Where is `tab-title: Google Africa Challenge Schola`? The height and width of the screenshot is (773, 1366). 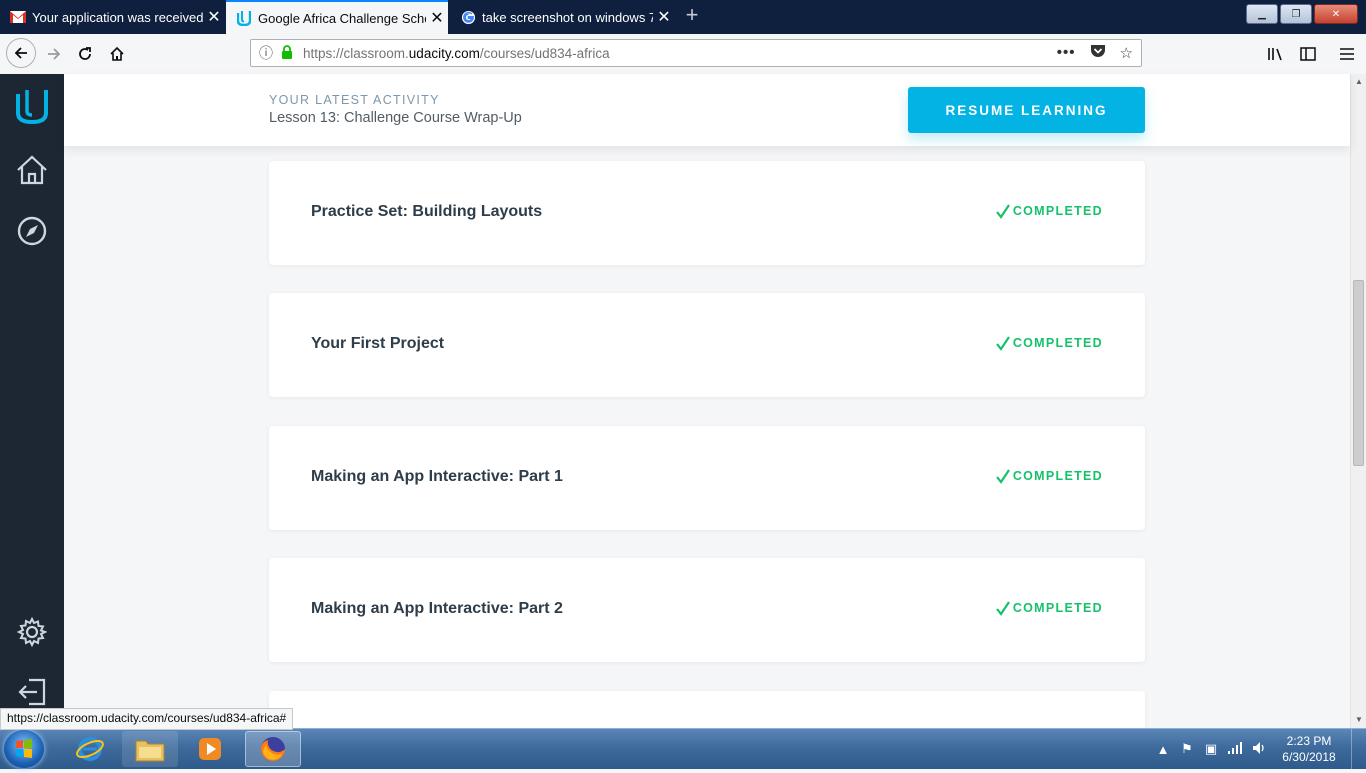 tab-title: Google Africa Challenge Schola is located at coordinates (342, 18).